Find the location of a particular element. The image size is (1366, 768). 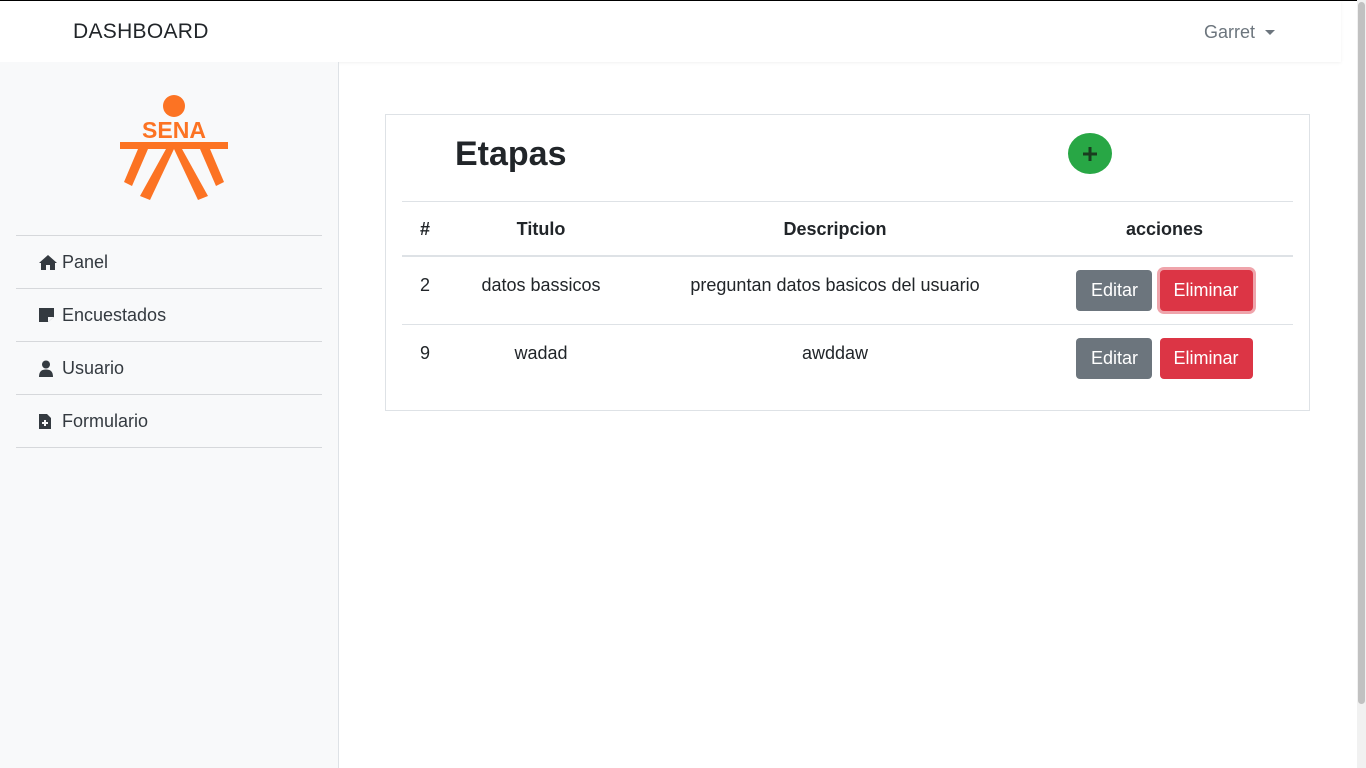

sidebar-item-usuario: Usuario is located at coordinates (169, 368).